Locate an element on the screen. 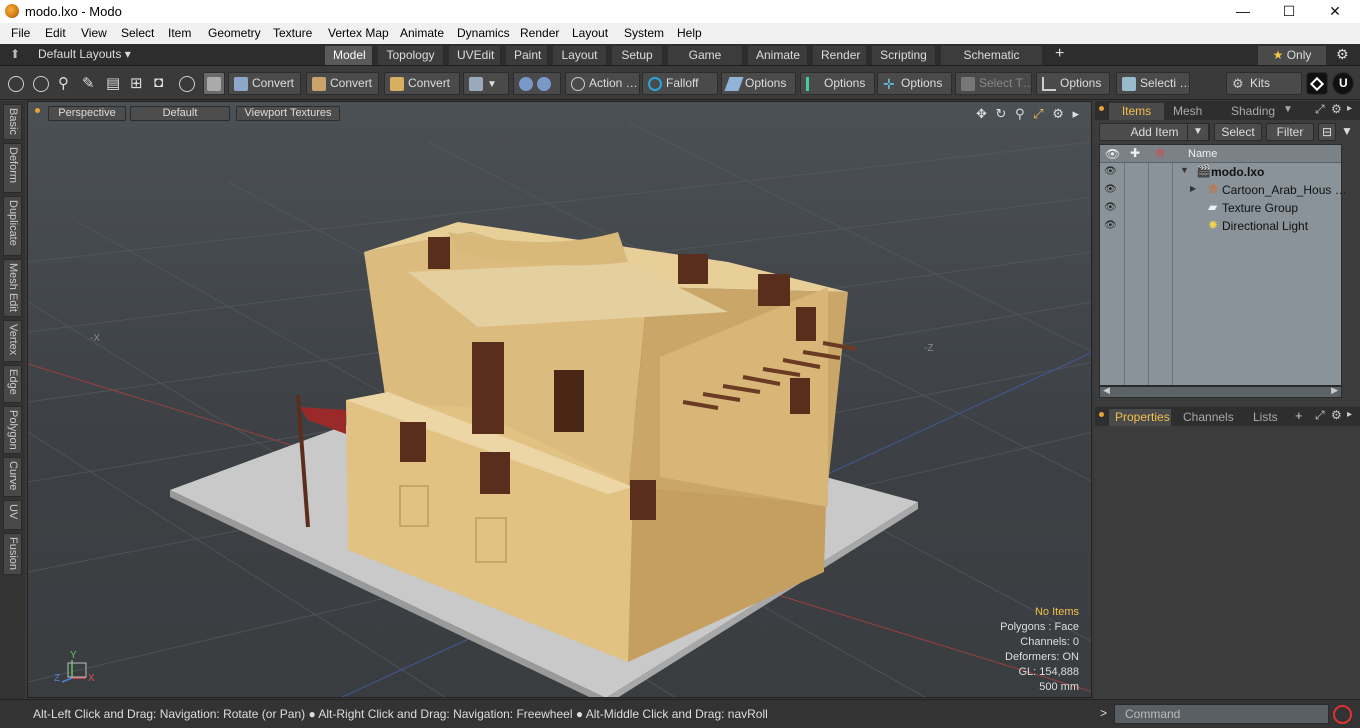 The height and width of the screenshot is (728, 1360). vertex-mode-icon is located at coordinates (16, 84).